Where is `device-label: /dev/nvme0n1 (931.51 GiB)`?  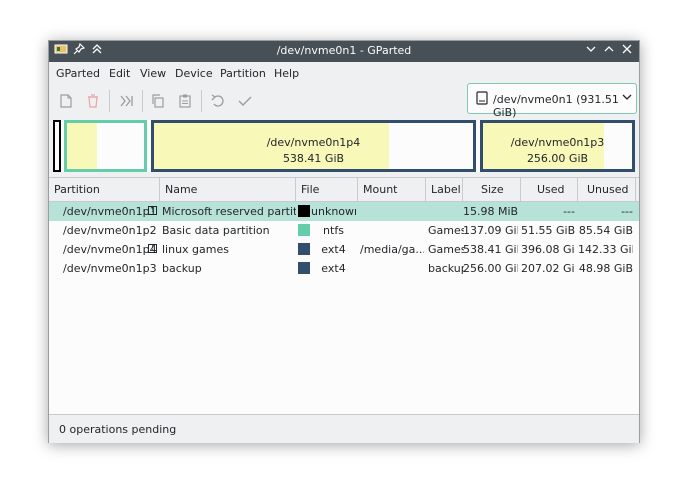 device-label: /dev/nvme0n1 (931.51 GiB) is located at coordinates (556, 106).